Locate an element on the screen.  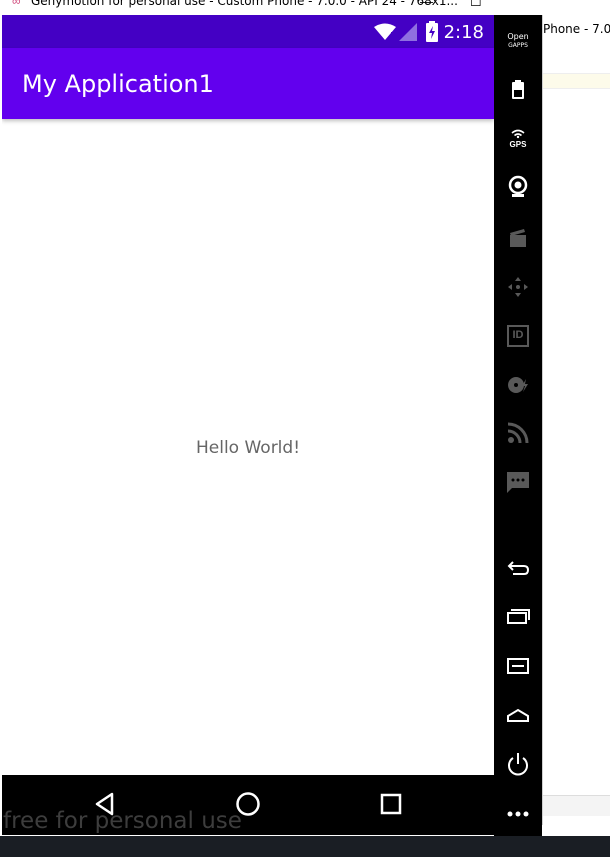
app-title: My Application1 is located at coordinates (118, 84).